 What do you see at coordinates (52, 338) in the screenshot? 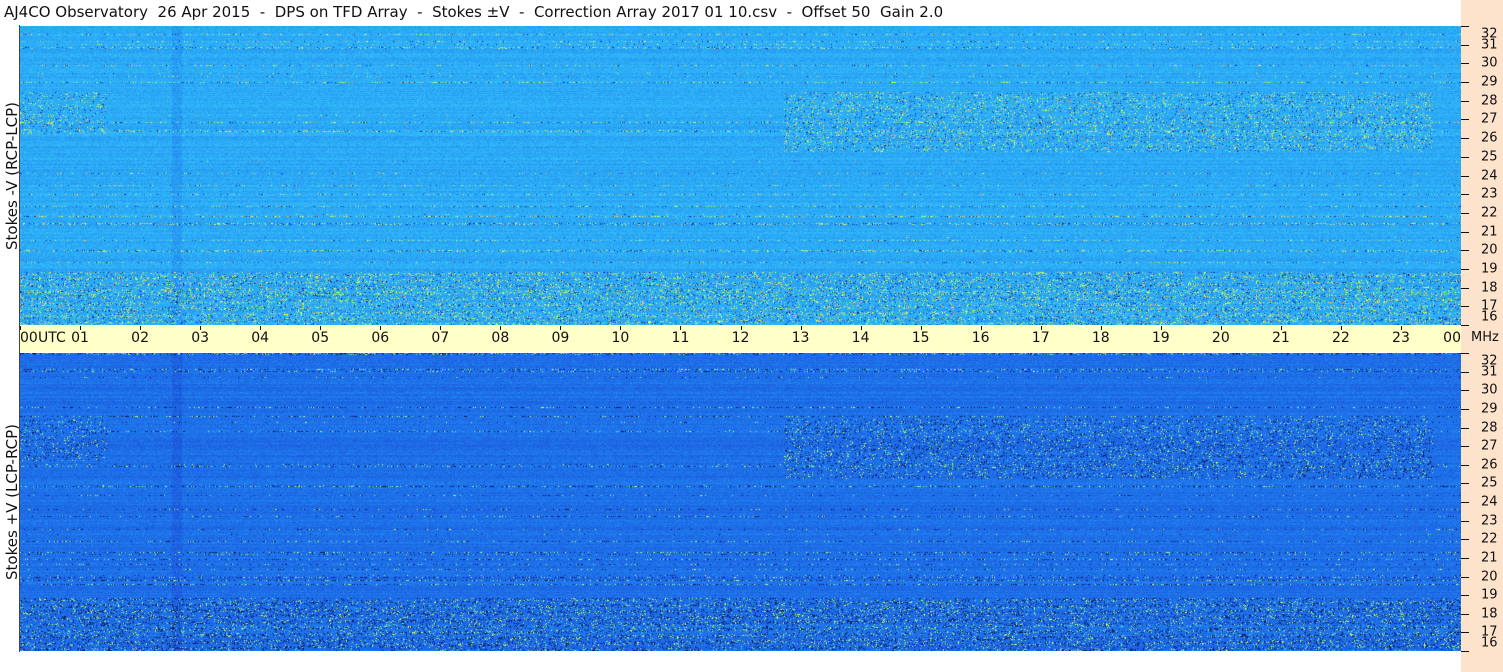
I see `time-unit-label: UTC` at bounding box center [52, 338].